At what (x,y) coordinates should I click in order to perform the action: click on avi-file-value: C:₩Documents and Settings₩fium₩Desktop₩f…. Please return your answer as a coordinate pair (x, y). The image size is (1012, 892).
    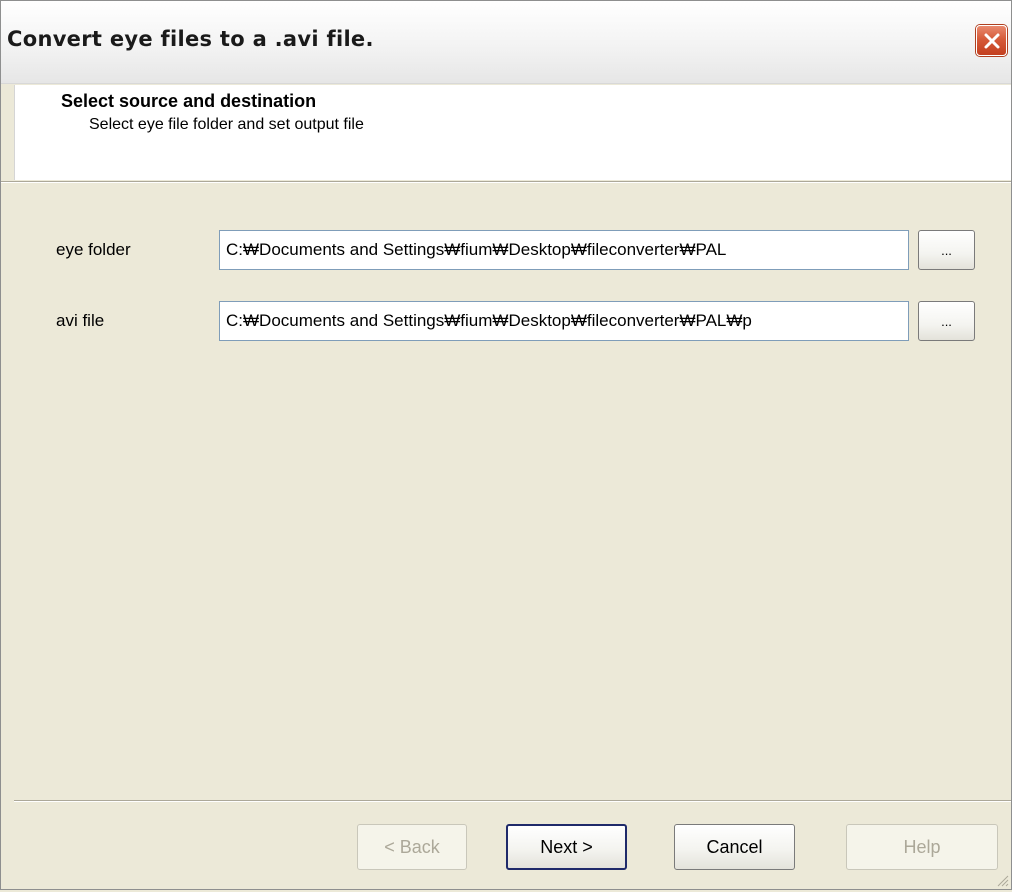
    Looking at the image, I should click on (489, 320).